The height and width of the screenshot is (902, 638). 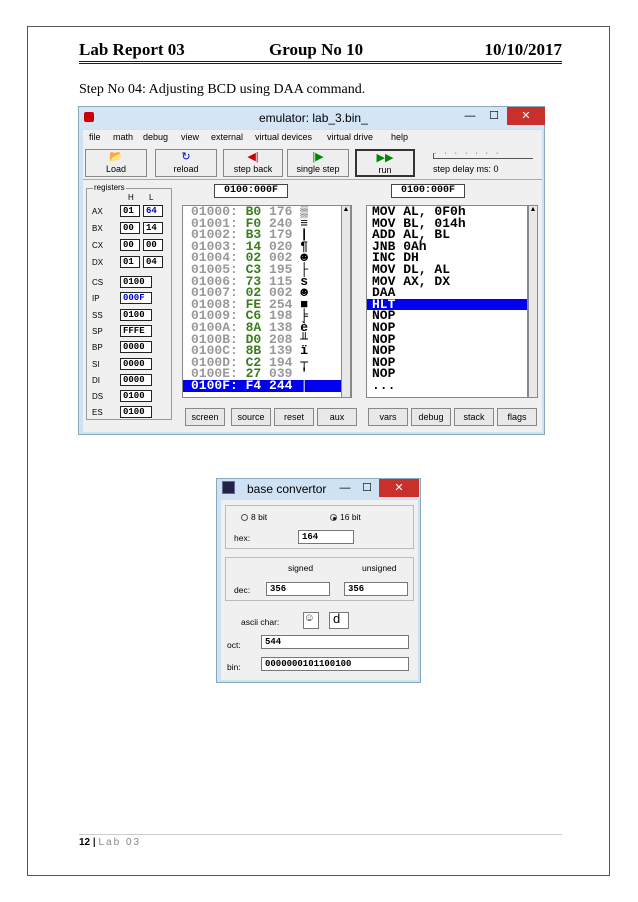 I want to click on reg-sp: FFFE, so click(x=136, y=330).